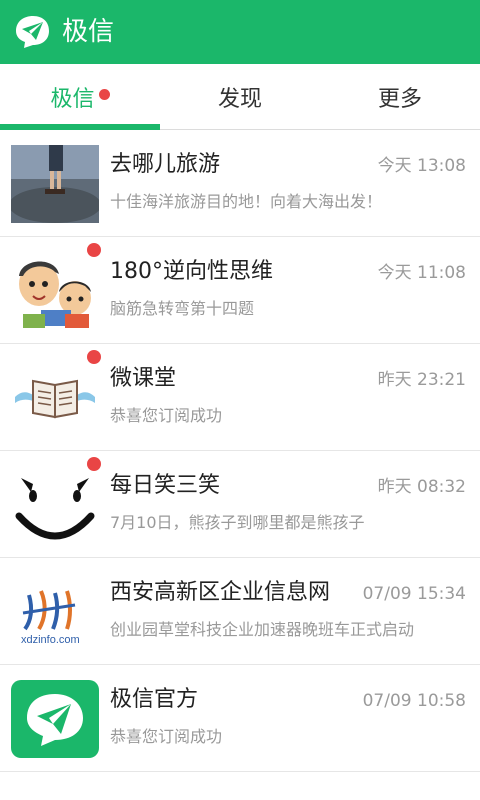  Describe the element at coordinates (154, 699) in the screenshot. I see `conversation-name: 极信官方` at that location.